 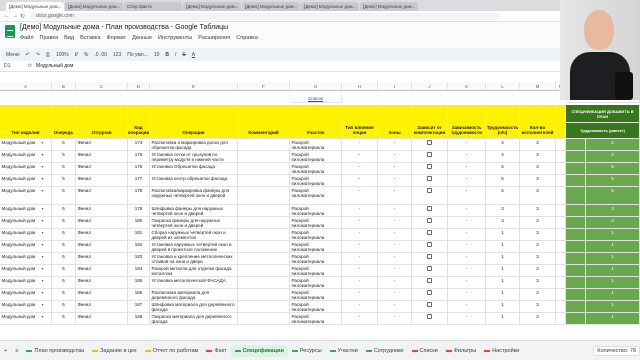 I want to click on column-header: C, so click(x=102, y=86).